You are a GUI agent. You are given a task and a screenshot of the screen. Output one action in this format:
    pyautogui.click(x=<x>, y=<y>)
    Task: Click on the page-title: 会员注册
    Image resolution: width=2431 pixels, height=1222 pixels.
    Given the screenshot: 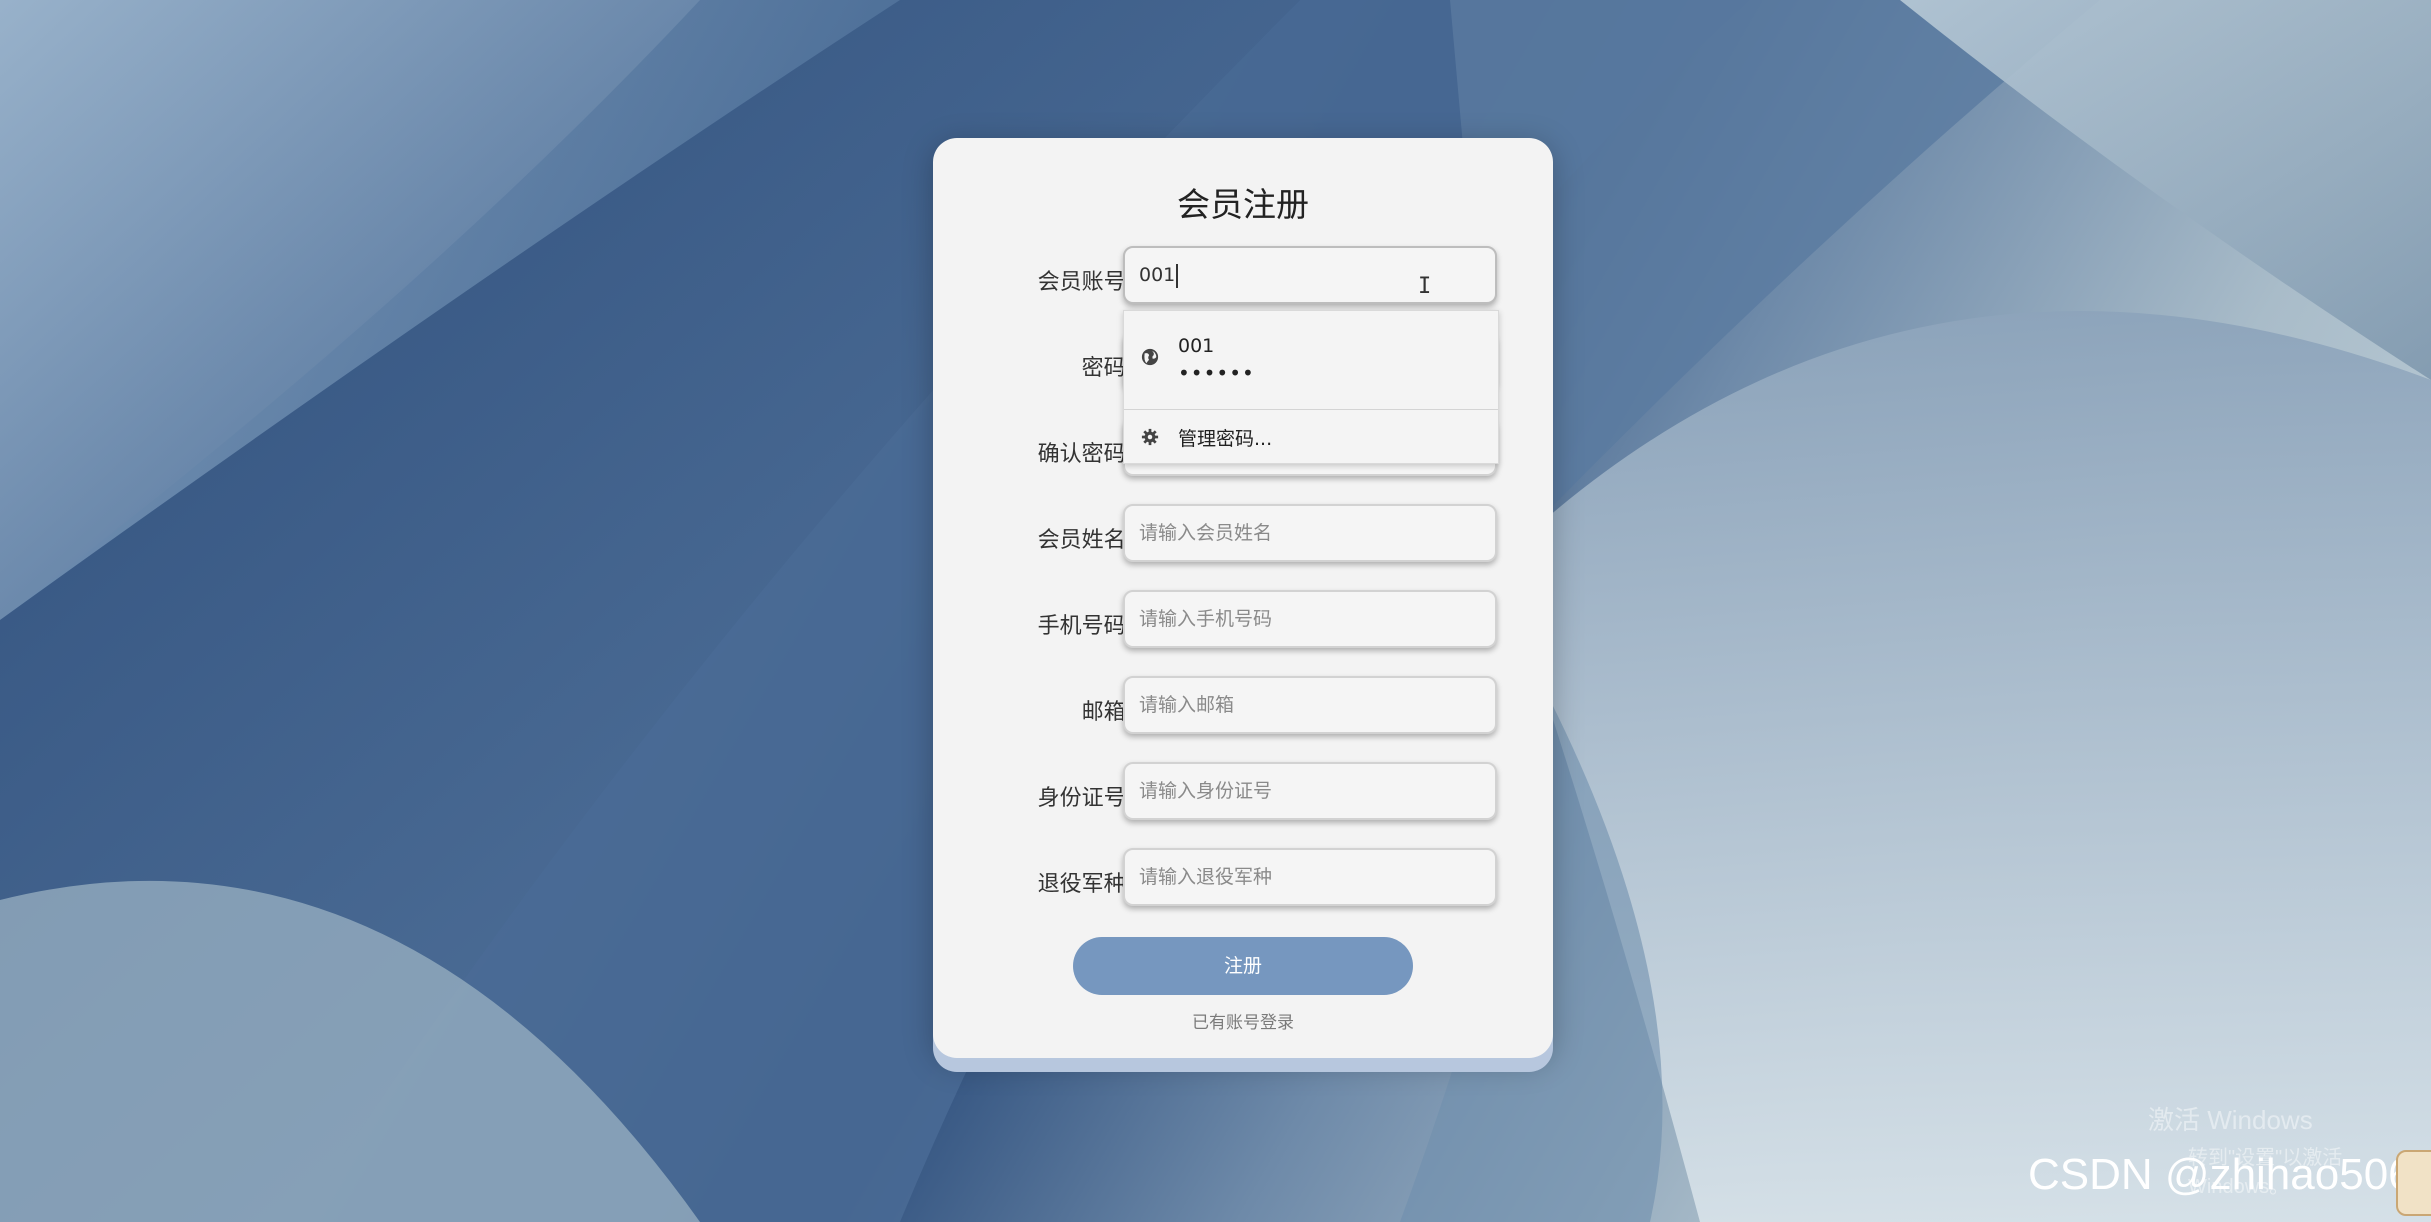 What is the action you would take?
    pyautogui.click(x=1243, y=204)
    